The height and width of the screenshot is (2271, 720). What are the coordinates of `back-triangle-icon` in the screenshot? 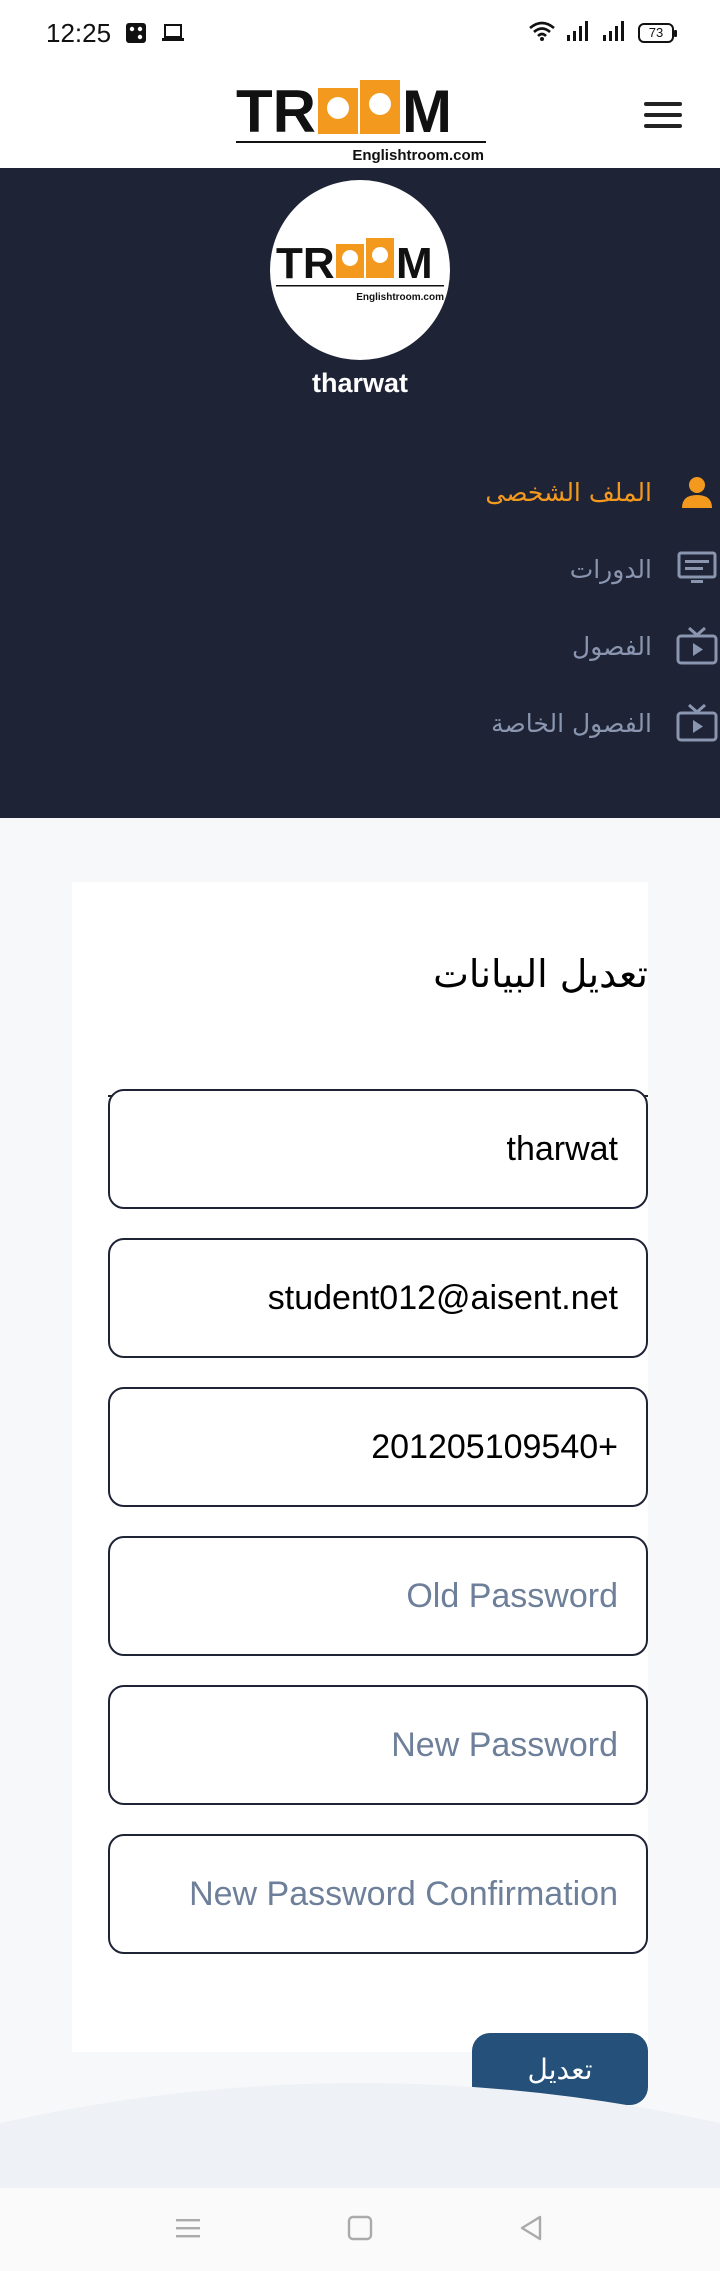 It's located at (531, 2230).